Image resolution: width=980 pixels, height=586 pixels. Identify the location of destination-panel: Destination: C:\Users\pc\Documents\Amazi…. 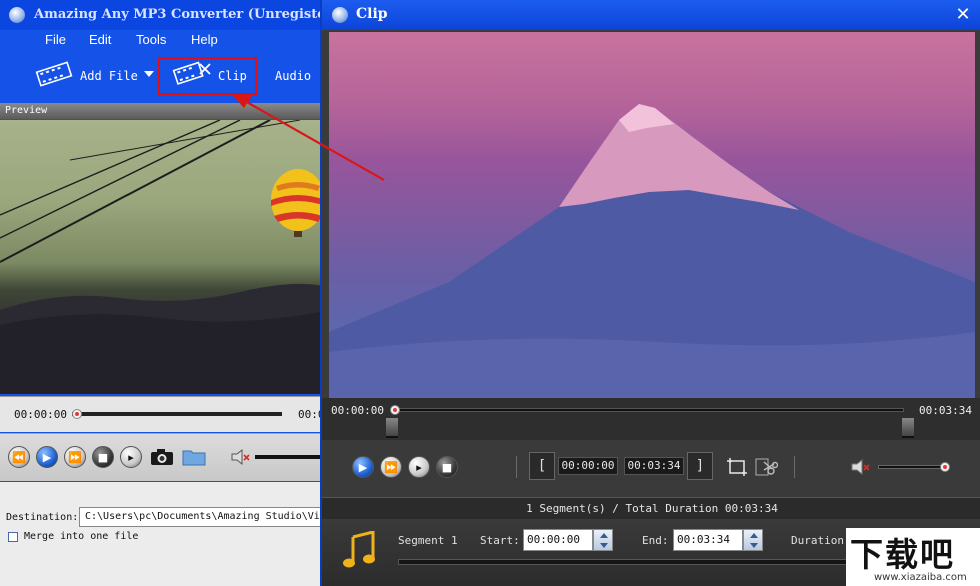
(165, 534).